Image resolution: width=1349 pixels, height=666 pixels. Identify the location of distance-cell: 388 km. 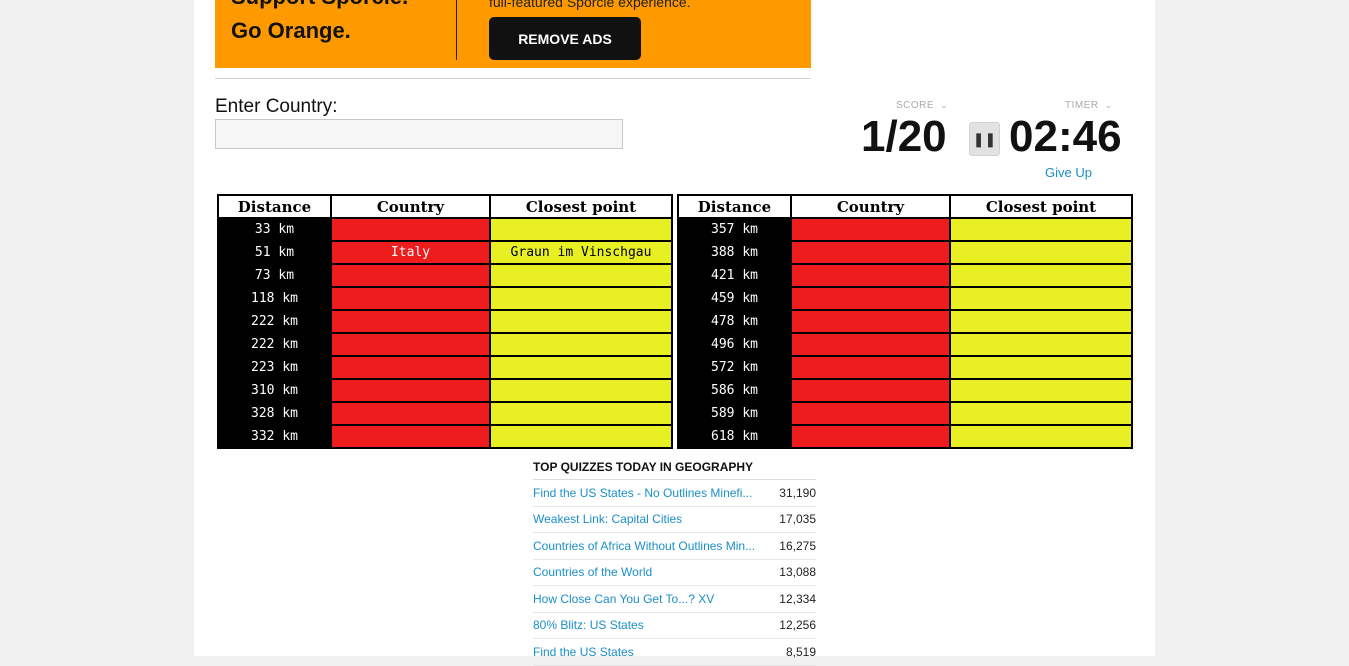
(734, 252).